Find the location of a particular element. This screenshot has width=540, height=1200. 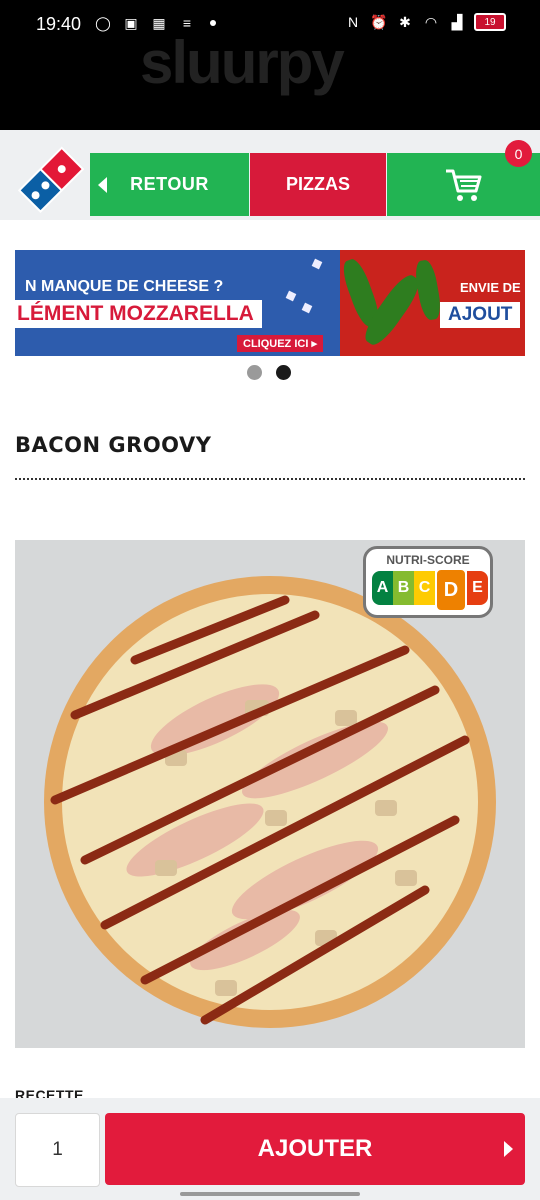

nutri-grade-b: B is located at coordinates (403, 588).